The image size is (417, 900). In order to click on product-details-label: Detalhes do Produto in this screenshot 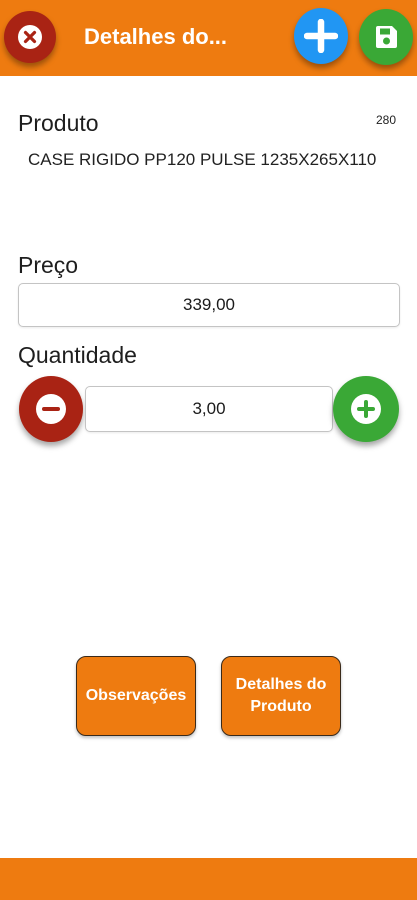, I will do `click(281, 695)`.